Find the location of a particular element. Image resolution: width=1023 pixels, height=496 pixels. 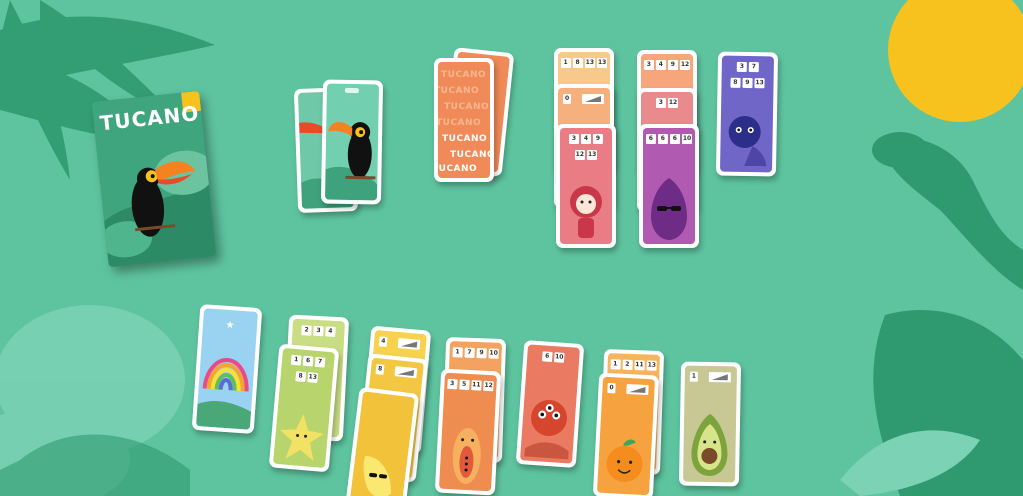

lychee-fruit-card: 3 4 9 12 13 is located at coordinates (586, 186).